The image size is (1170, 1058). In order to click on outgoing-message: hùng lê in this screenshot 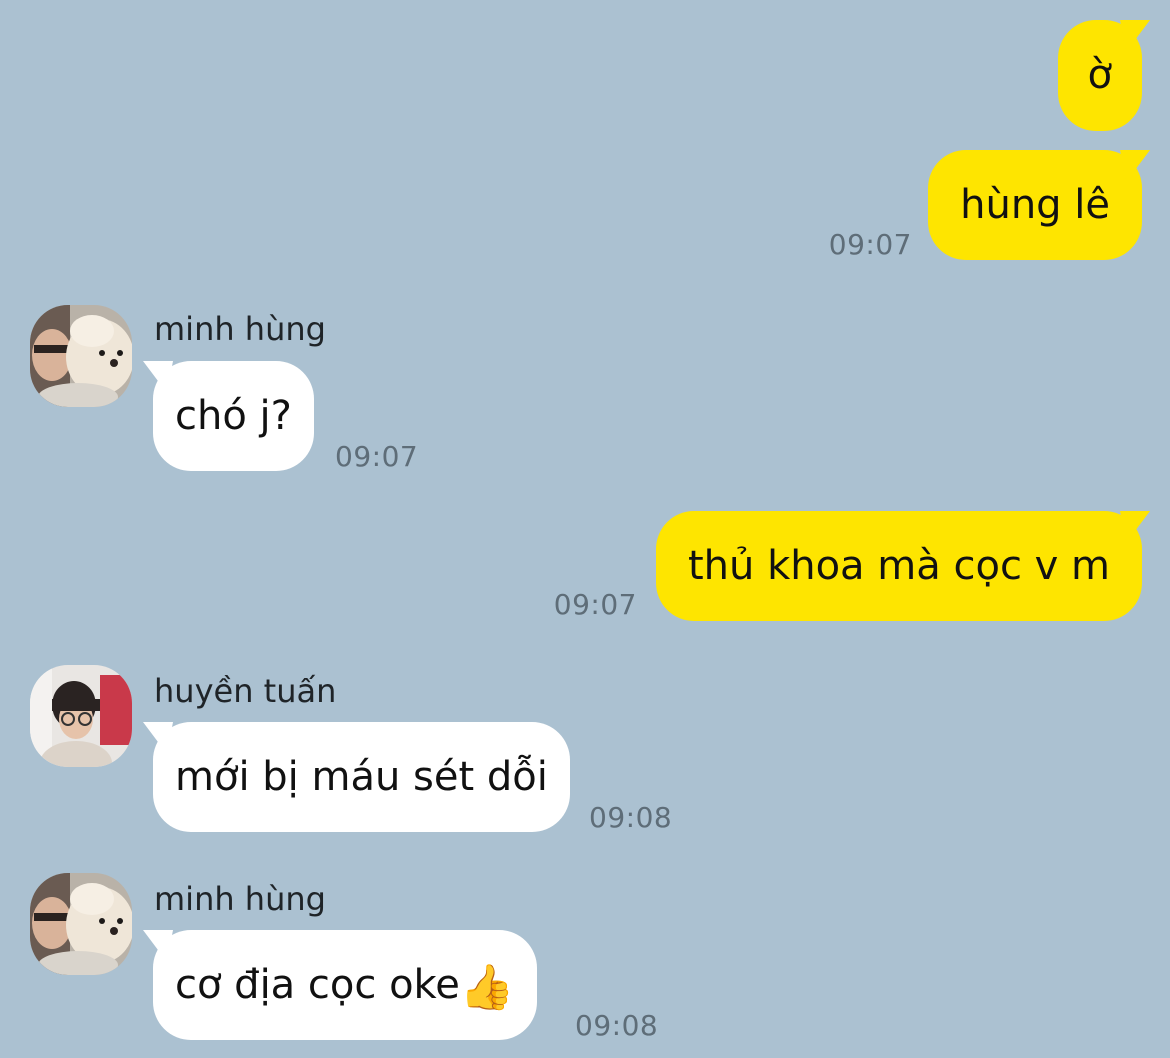, I will do `click(1039, 205)`.